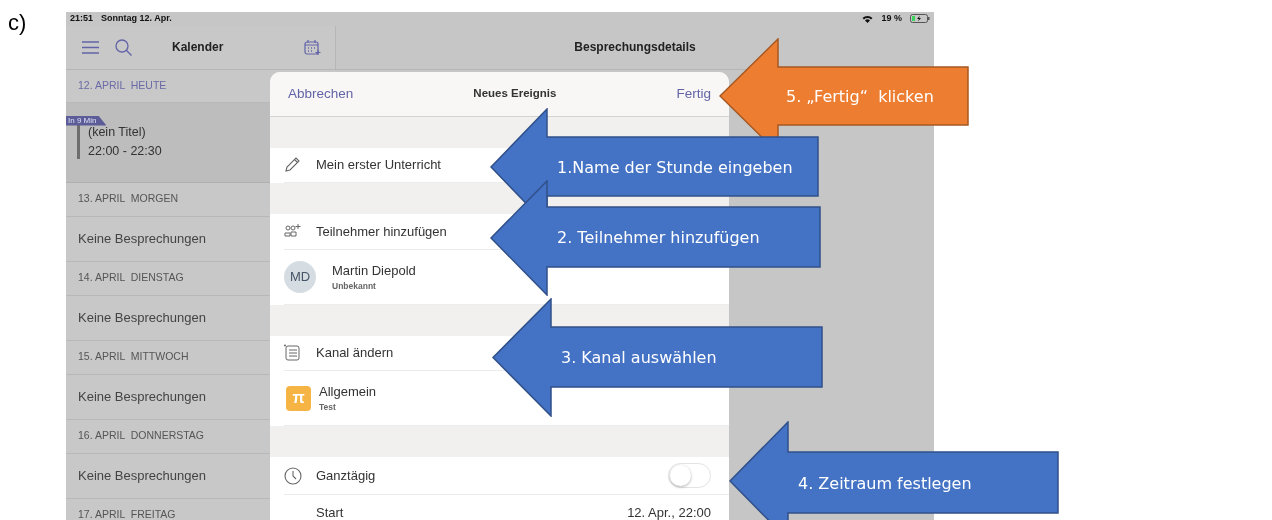  Describe the element at coordinates (868, 18) in the screenshot. I see `wifi-icon` at that location.